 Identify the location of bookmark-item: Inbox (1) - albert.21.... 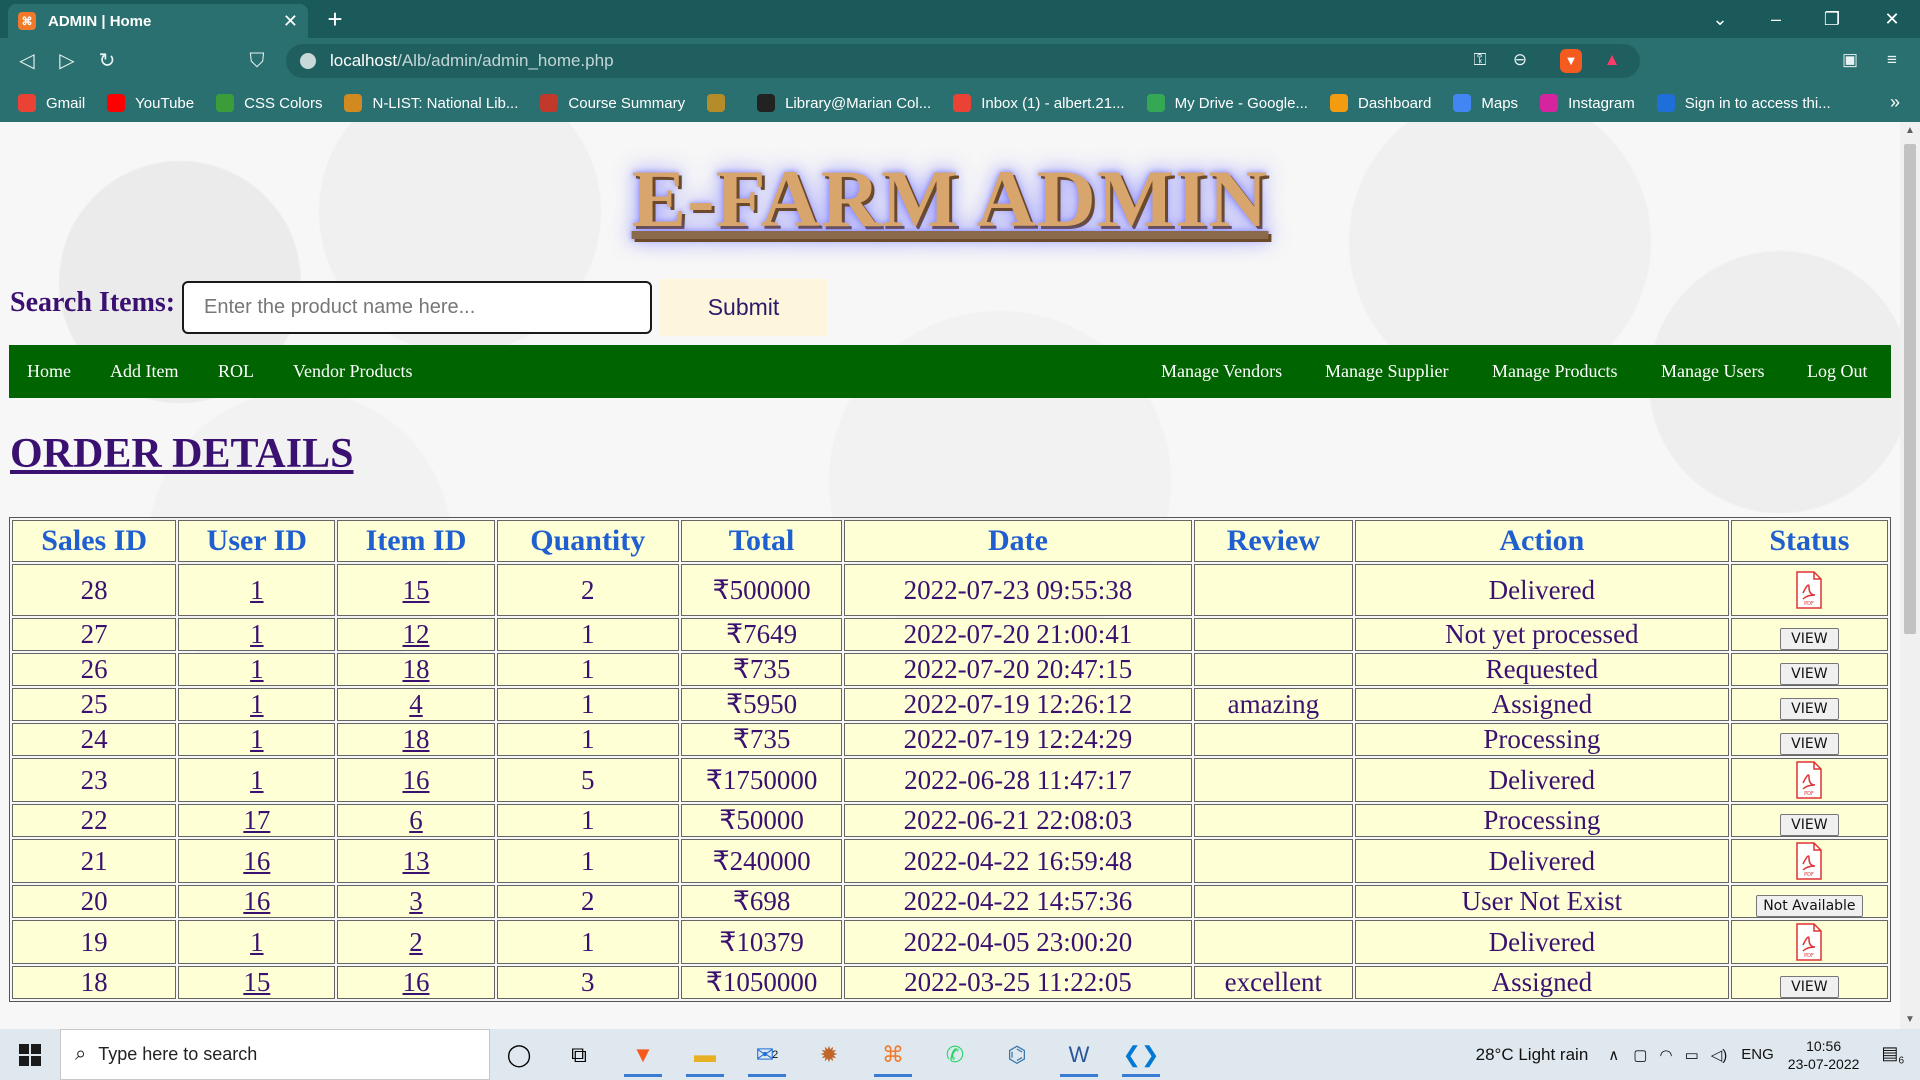
(1039, 103).